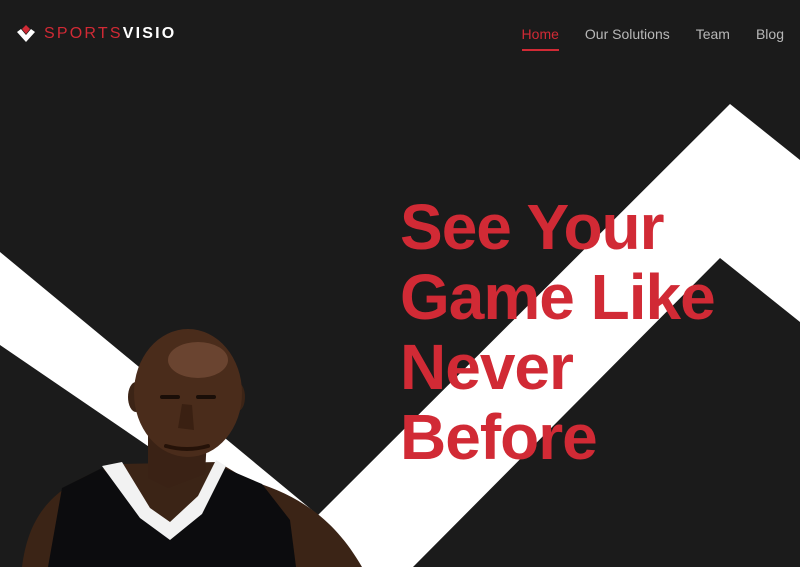 The width and height of the screenshot is (800, 567). Describe the element at coordinates (487, 367) in the screenshot. I see `headline-line-3: Never` at that location.